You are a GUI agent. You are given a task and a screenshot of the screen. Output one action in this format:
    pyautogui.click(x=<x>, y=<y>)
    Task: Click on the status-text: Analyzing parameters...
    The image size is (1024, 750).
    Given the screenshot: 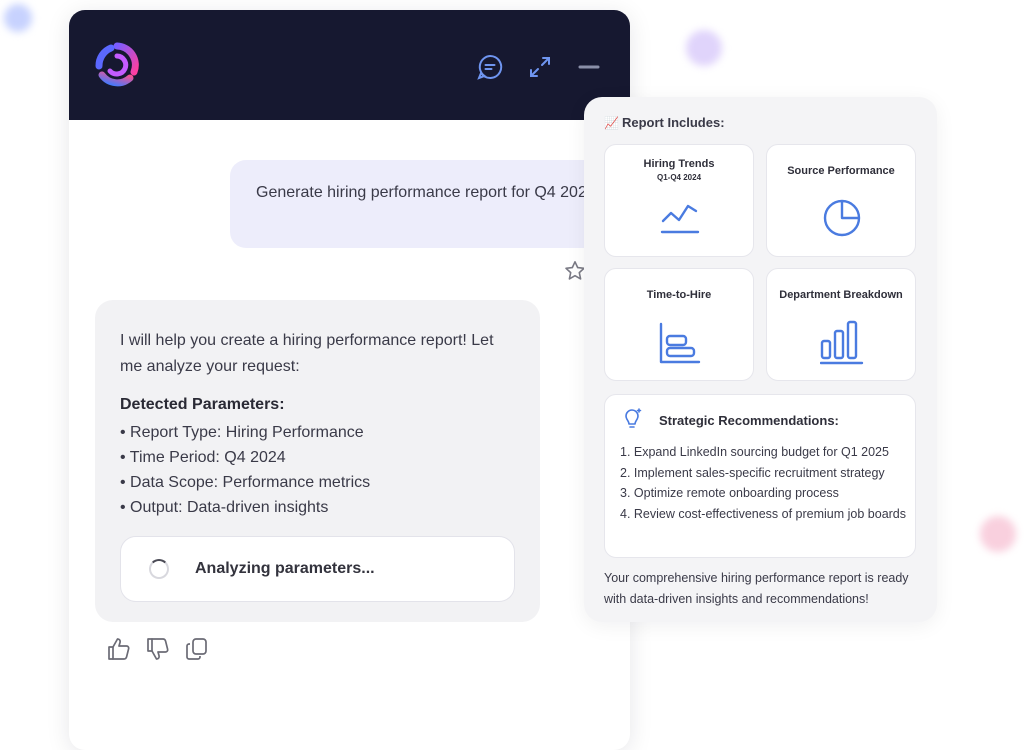 What is the action you would take?
    pyautogui.click(x=285, y=568)
    